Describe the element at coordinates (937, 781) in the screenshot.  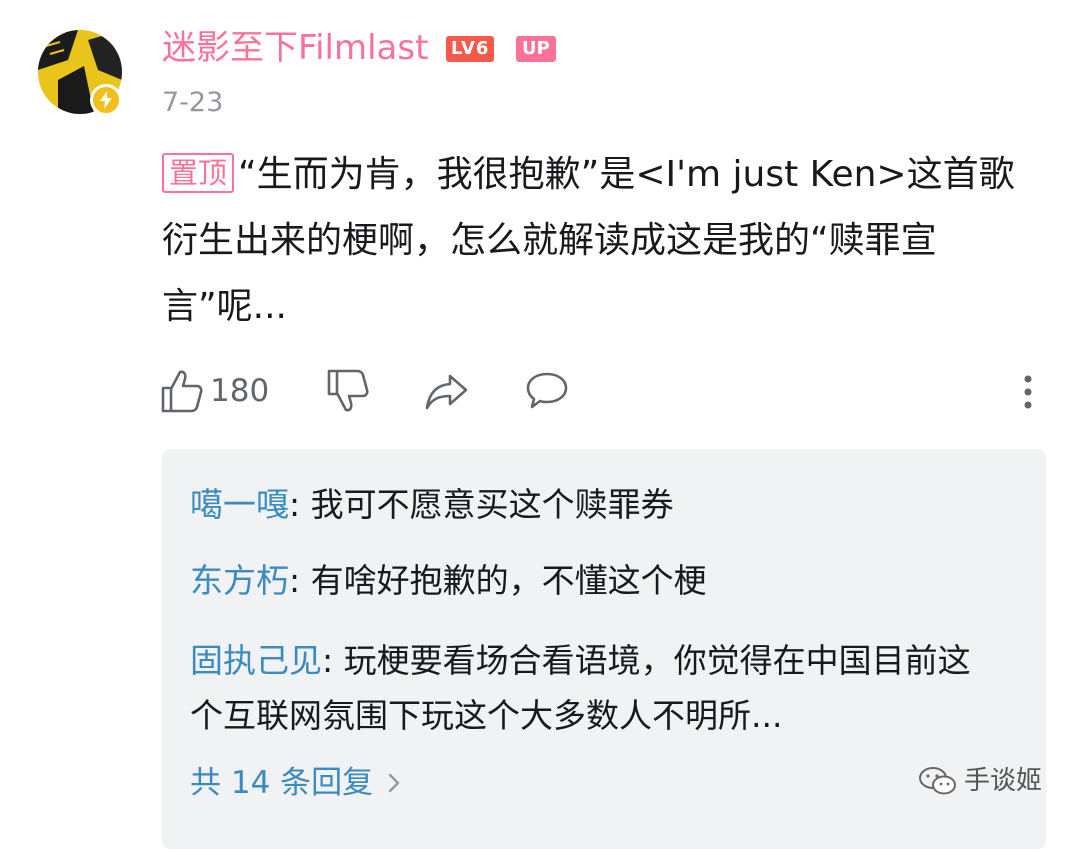
I see `wechat-icon` at that location.